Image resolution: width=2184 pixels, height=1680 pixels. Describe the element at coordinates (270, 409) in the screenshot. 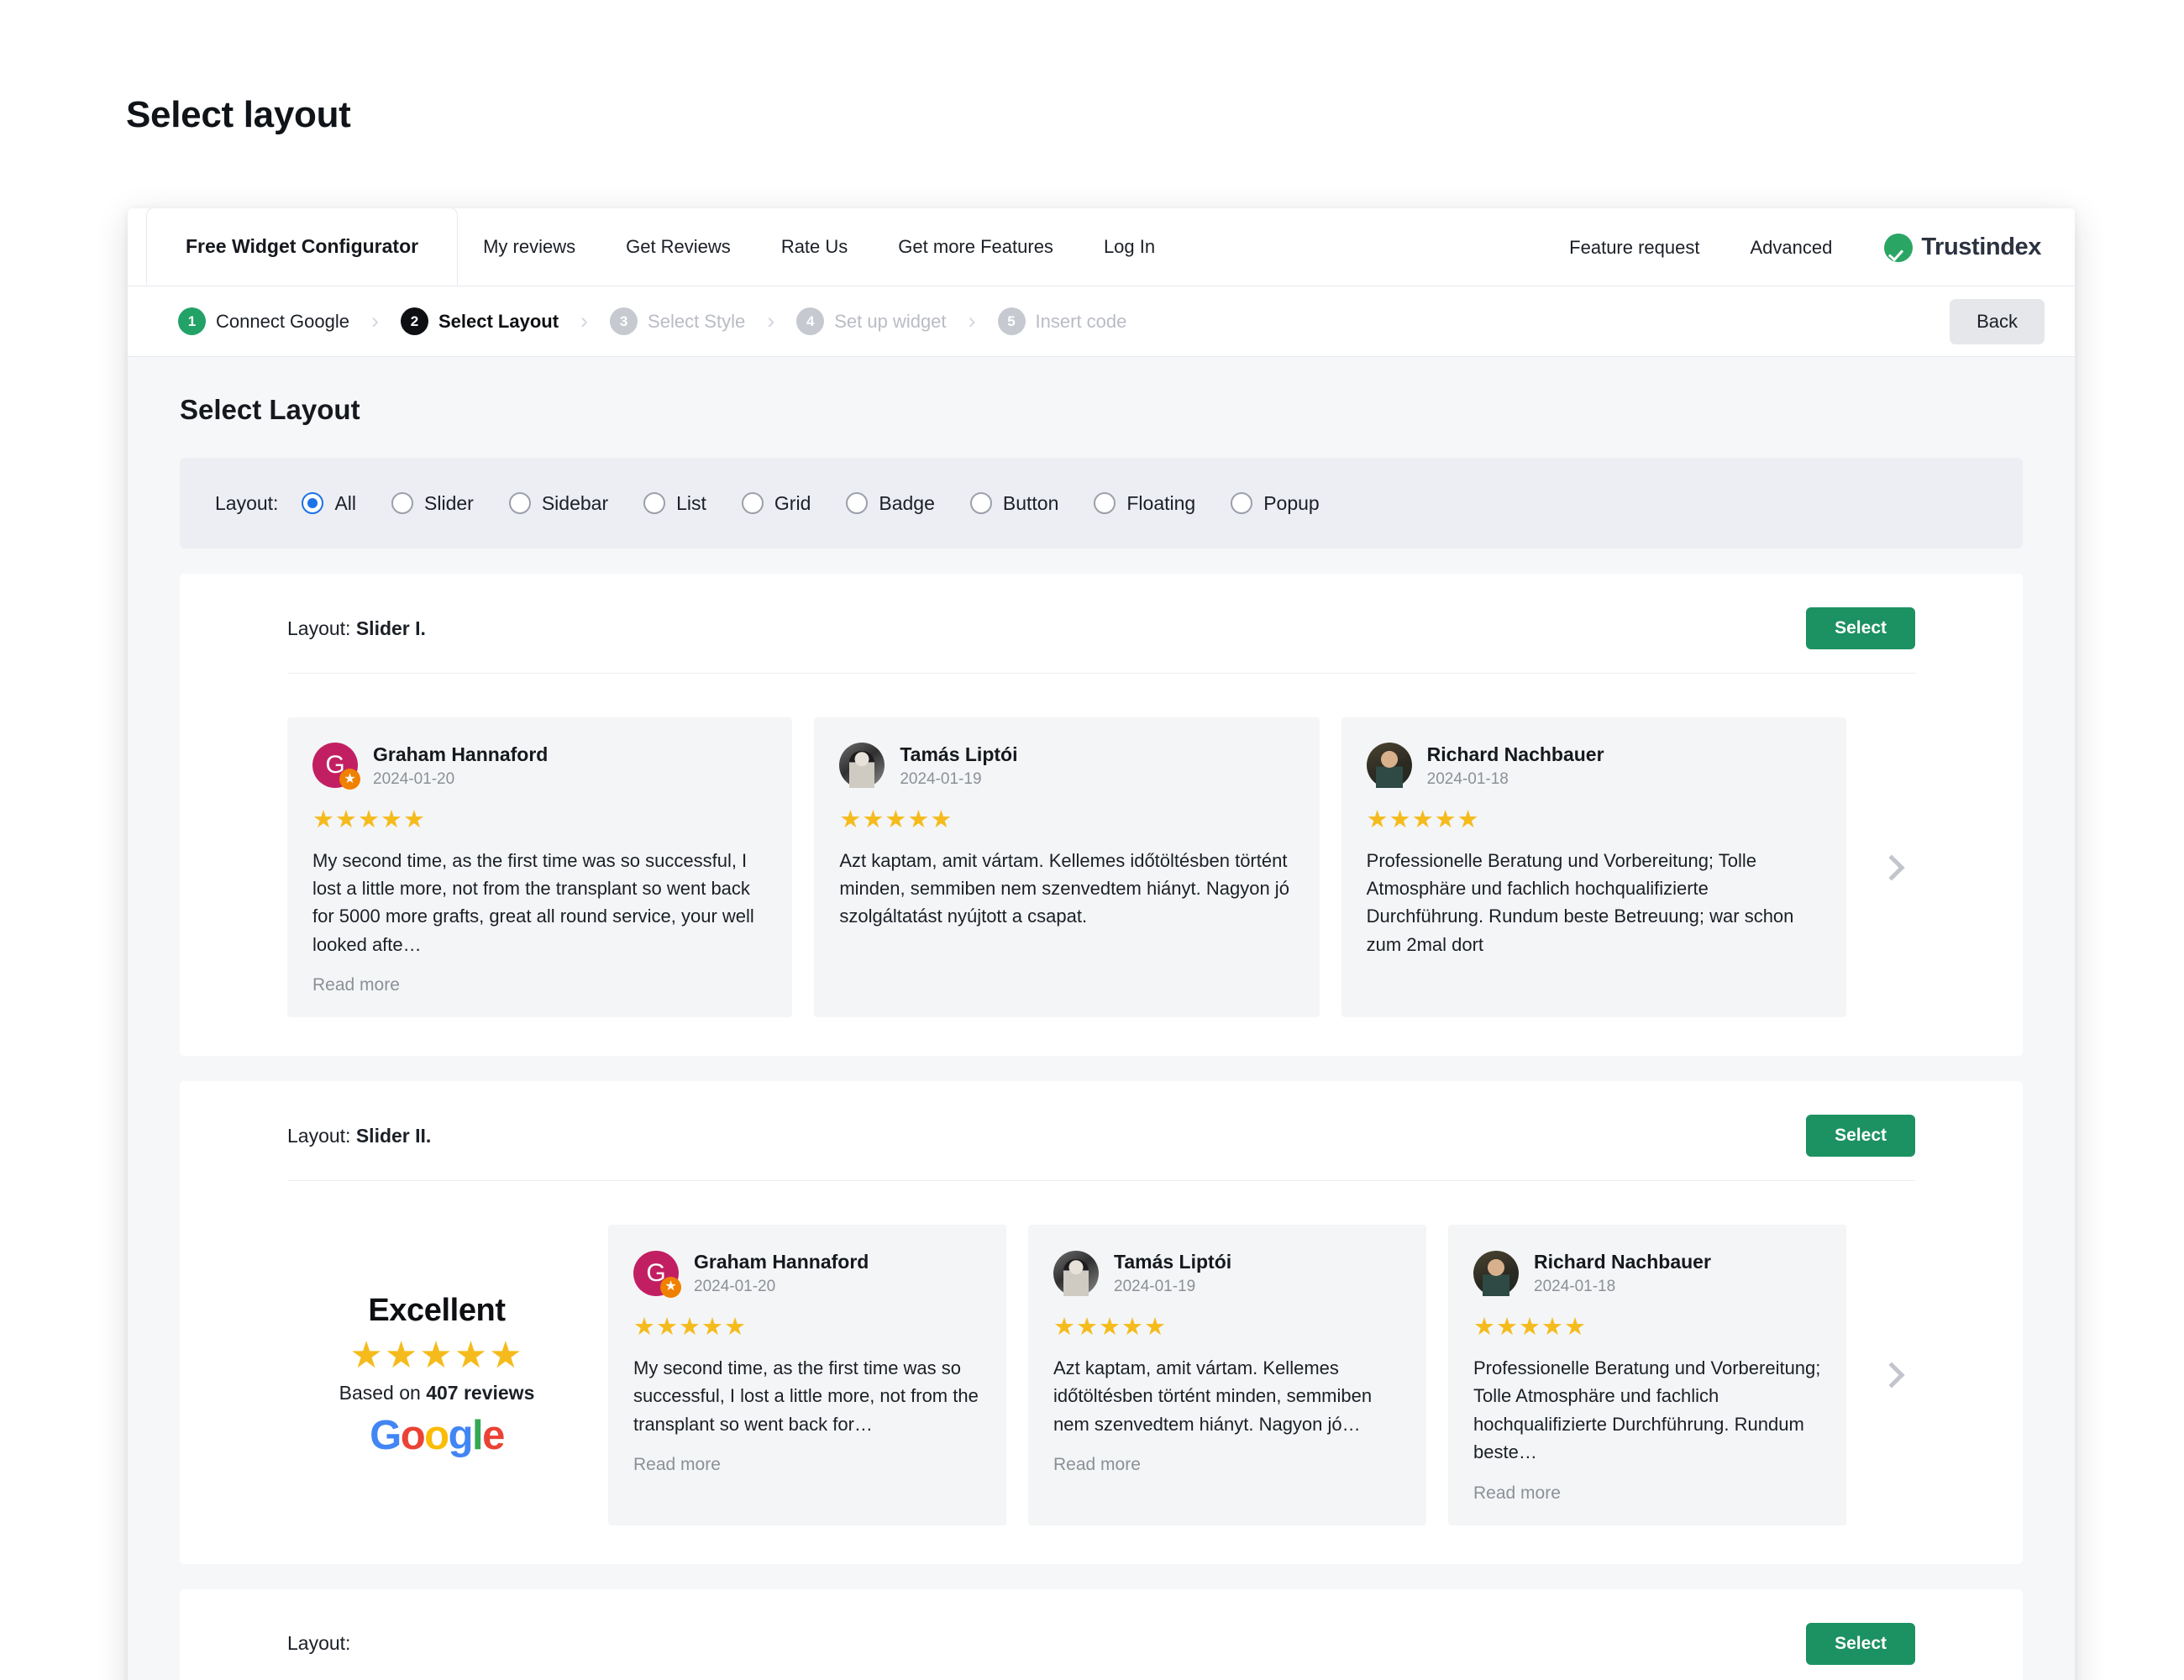

I see `section-heading: Select Layout` at that location.